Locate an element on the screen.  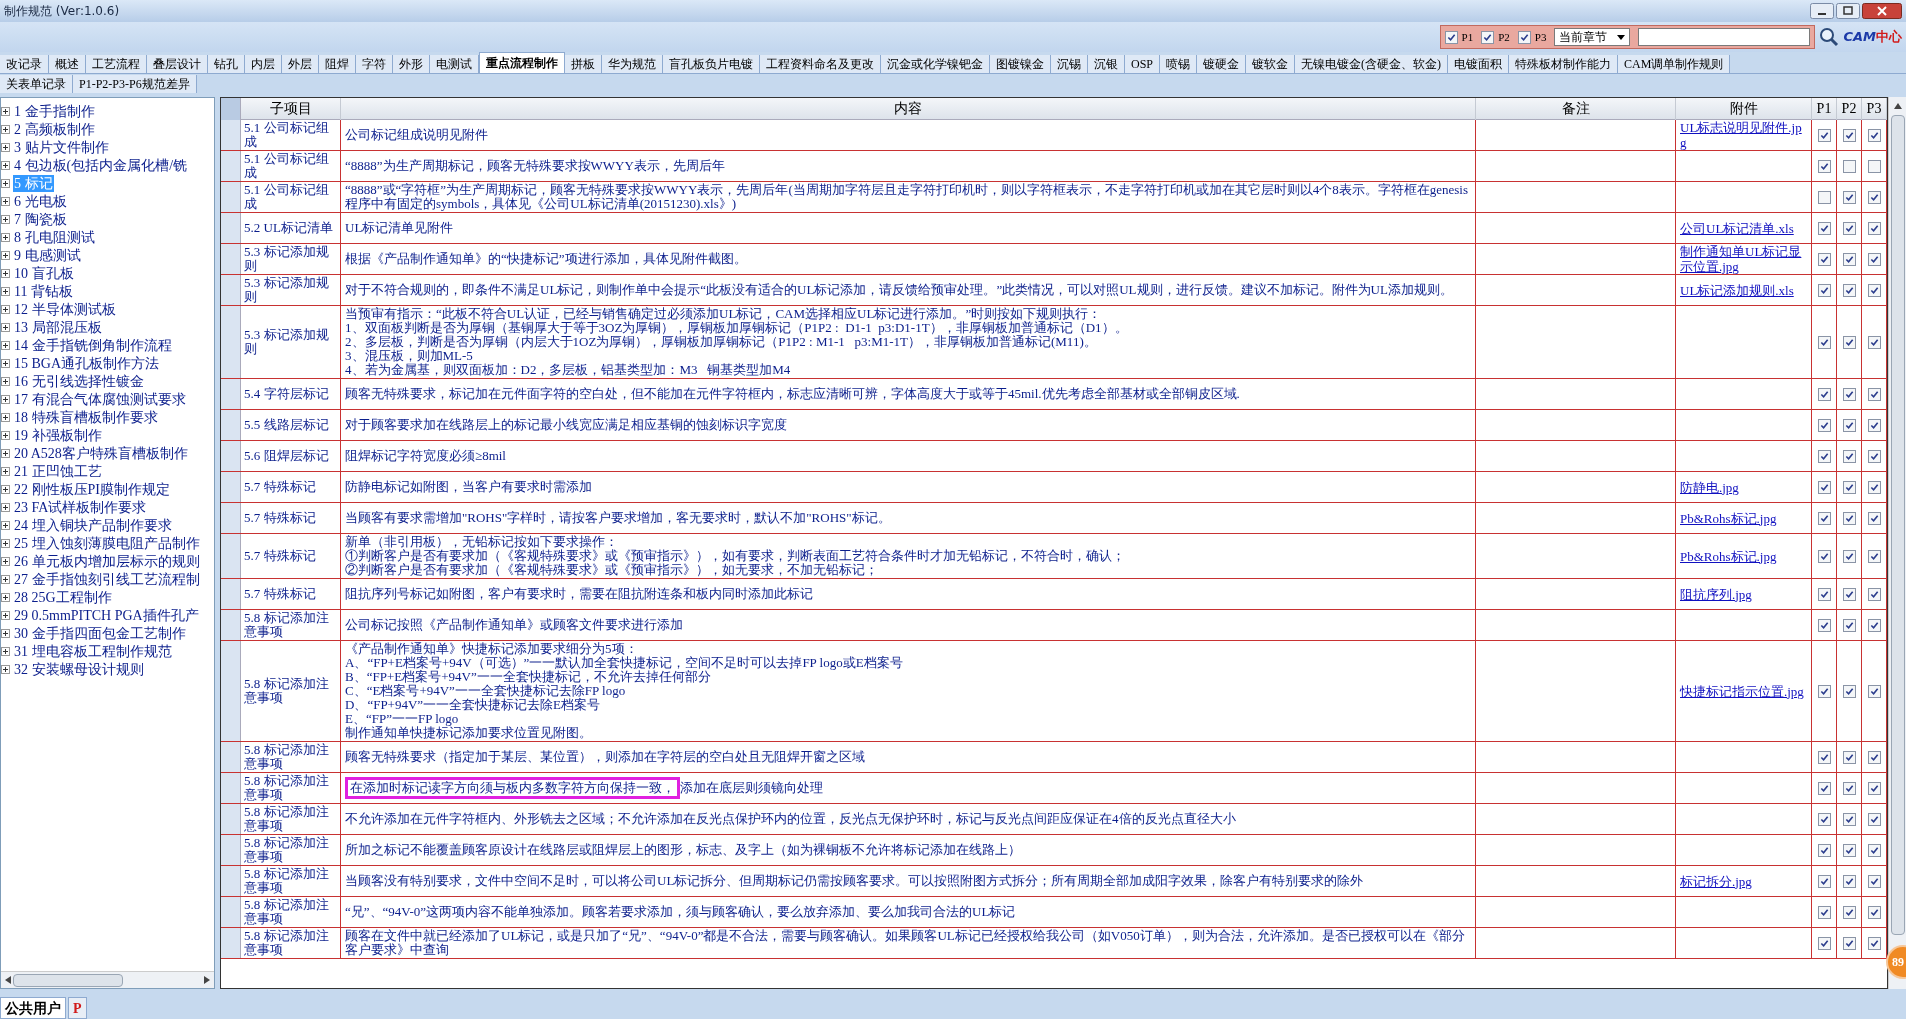
column-header: P1 is located at coordinates (1824, 109).